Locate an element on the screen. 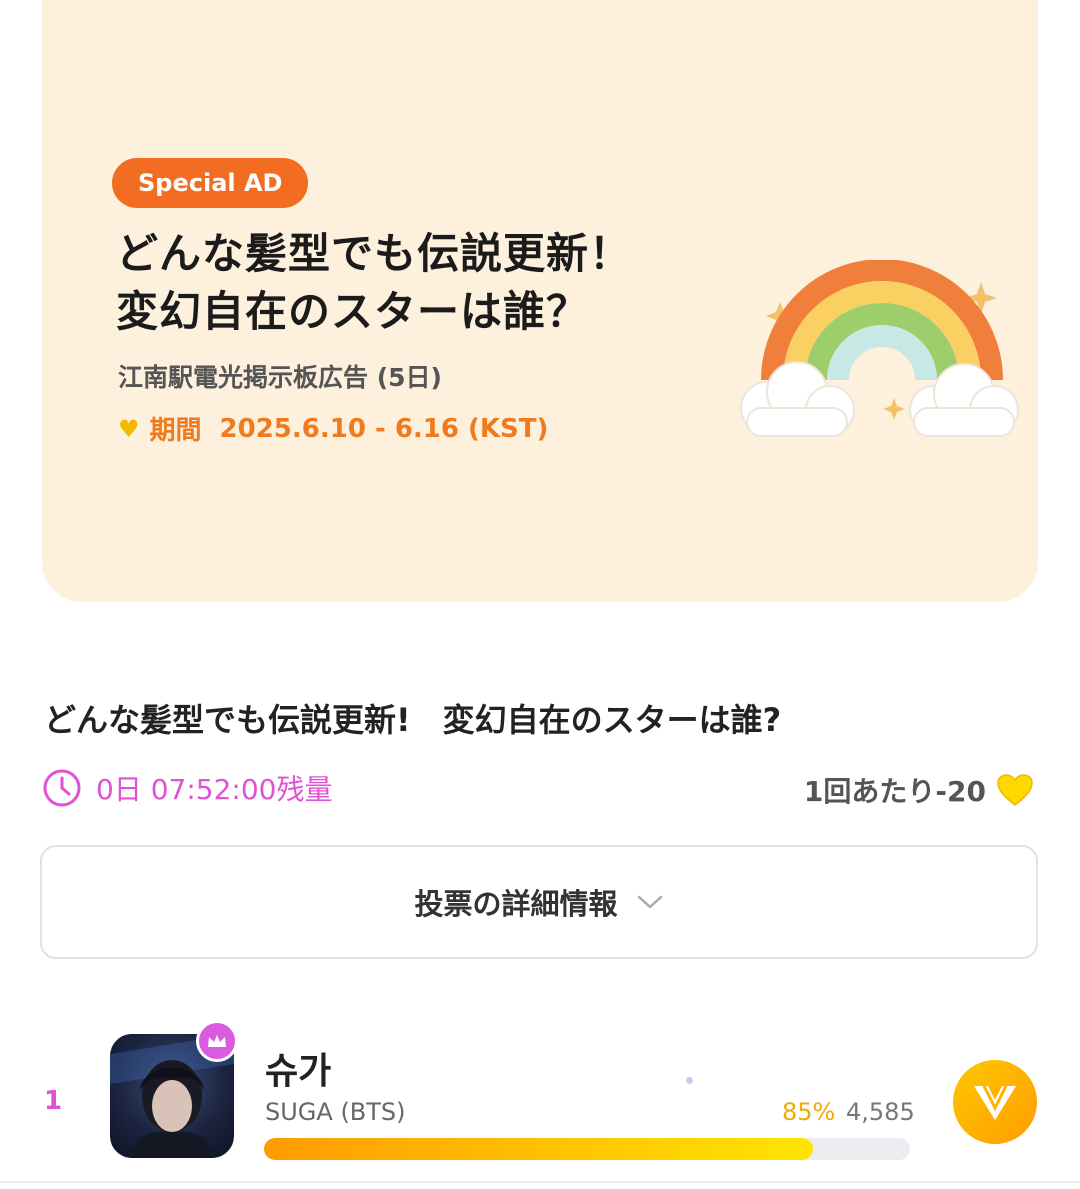  vote-percent: 85% is located at coordinates (809, 1112).